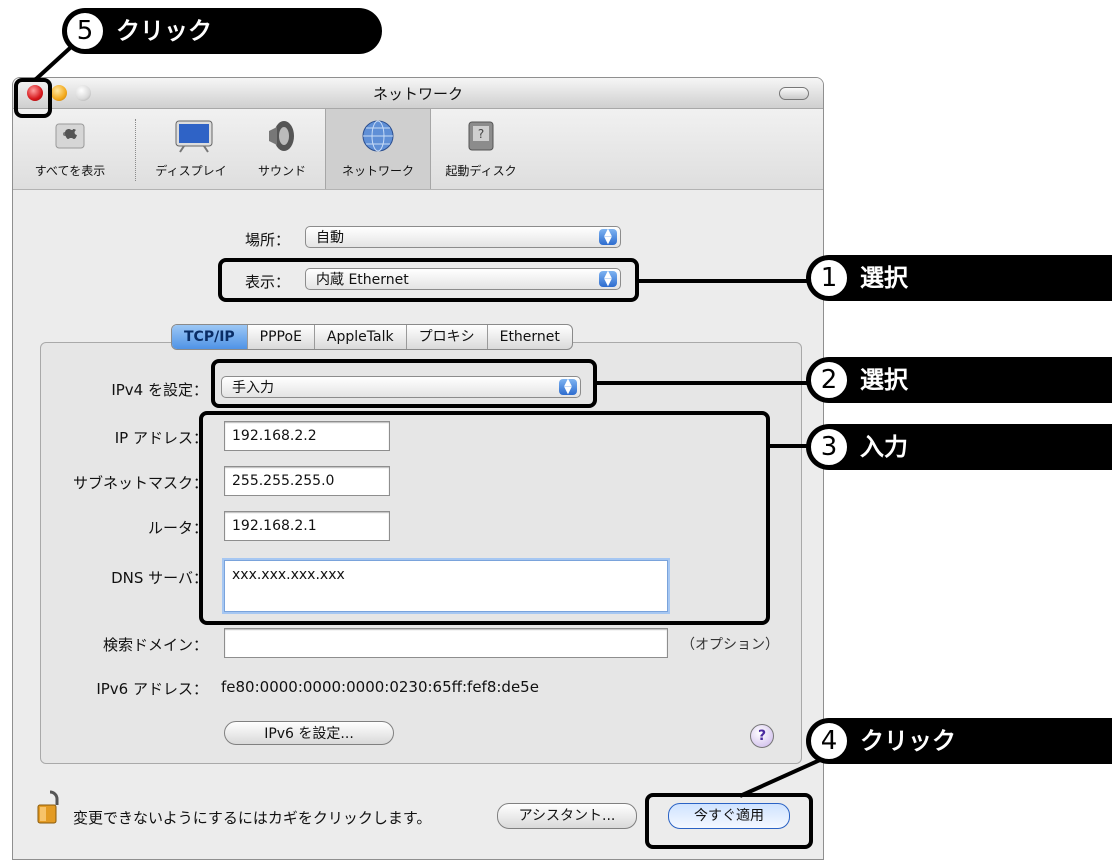 The height and width of the screenshot is (860, 1112). I want to click on ipv6-address-value: fe80:0000:0000:0000:0230:65ff:fef8:de5e, so click(380, 687).